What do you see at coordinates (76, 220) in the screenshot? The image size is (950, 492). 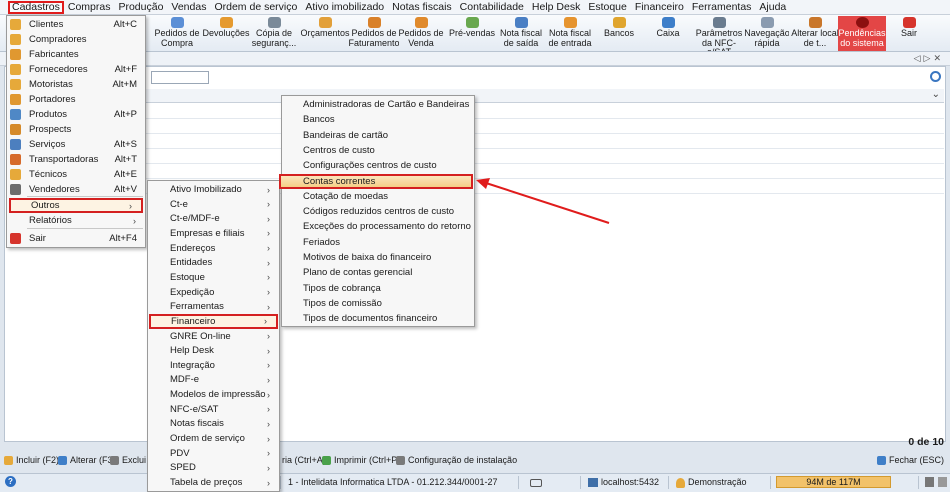 I see `menu-item-relatorios: Relatórios ›` at bounding box center [76, 220].